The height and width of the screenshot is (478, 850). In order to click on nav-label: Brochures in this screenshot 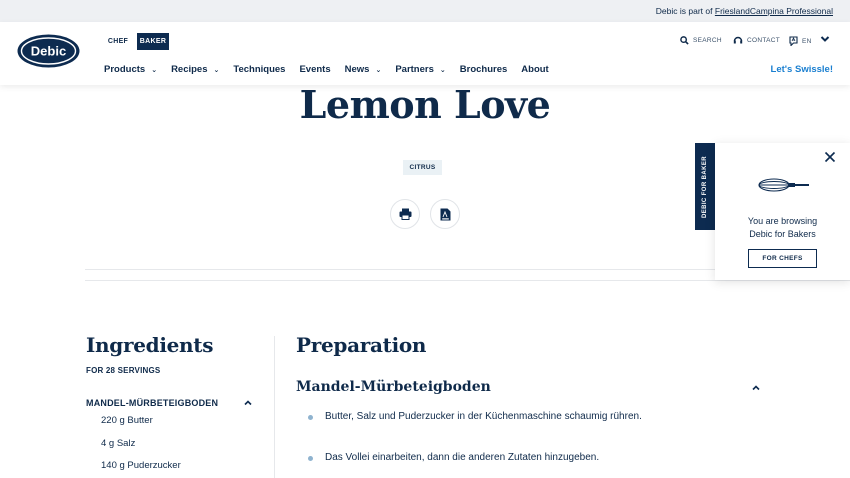, I will do `click(483, 69)`.